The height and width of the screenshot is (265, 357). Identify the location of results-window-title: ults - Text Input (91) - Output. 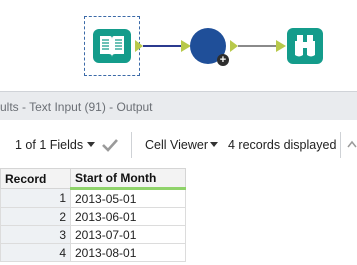
(76, 107).